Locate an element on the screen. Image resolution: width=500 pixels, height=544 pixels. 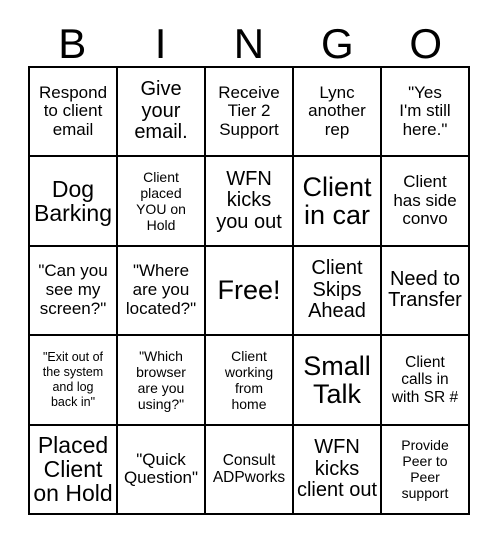
bingo-cell-r3c1: "Can you see my screen?" is located at coordinates (74, 291).